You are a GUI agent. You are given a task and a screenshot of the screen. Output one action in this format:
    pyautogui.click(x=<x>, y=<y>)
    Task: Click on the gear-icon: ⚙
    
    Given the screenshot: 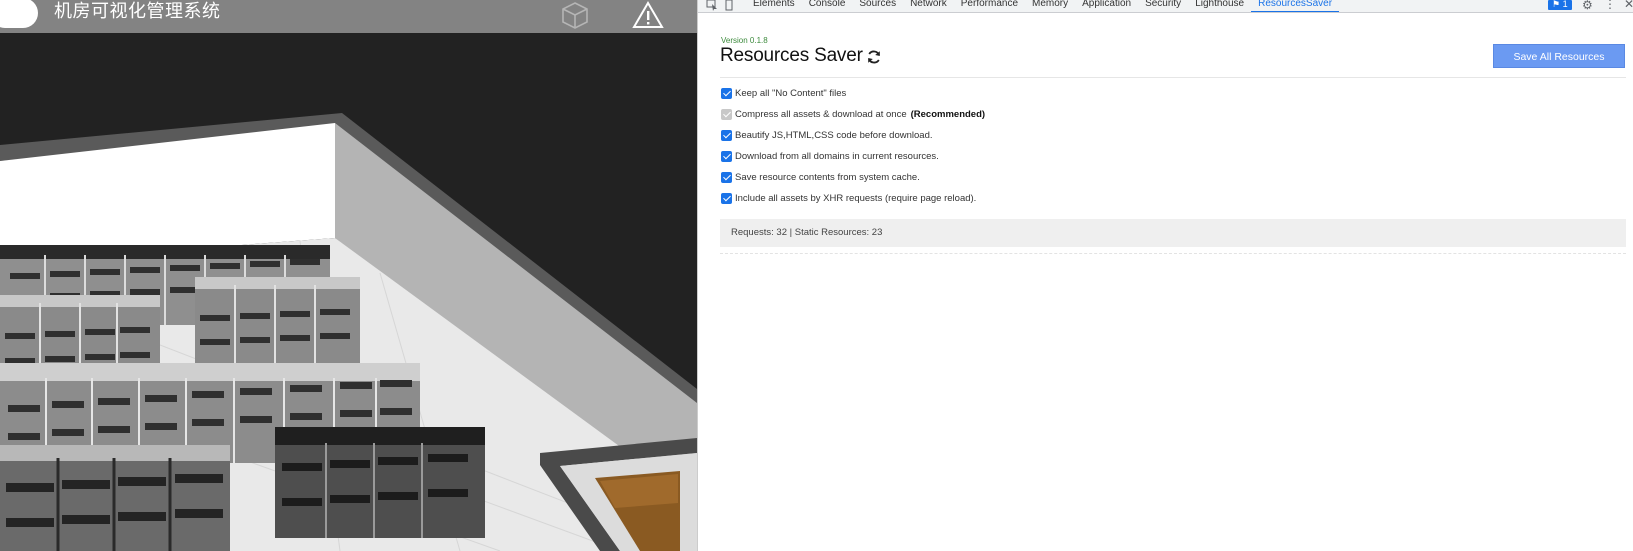 What is the action you would take?
    pyautogui.click(x=1587, y=6)
    